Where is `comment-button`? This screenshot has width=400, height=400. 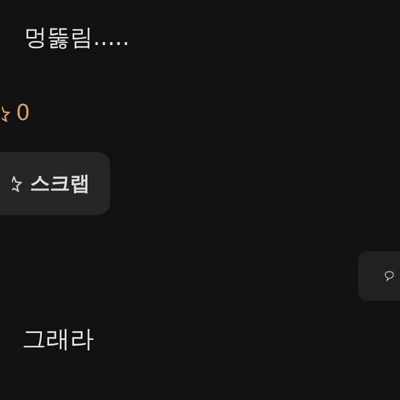
comment-button is located at coordinates (379, 276).